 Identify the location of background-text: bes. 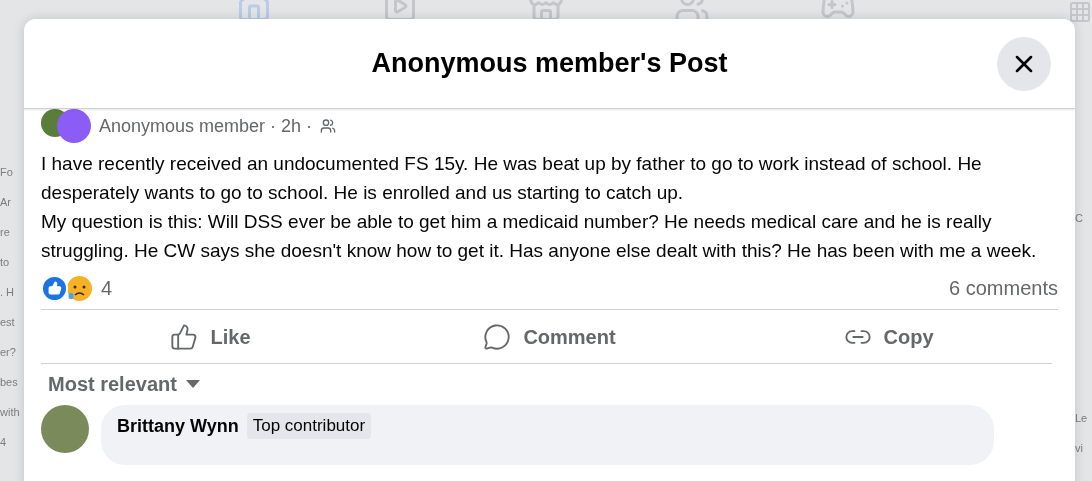
(9, 382).